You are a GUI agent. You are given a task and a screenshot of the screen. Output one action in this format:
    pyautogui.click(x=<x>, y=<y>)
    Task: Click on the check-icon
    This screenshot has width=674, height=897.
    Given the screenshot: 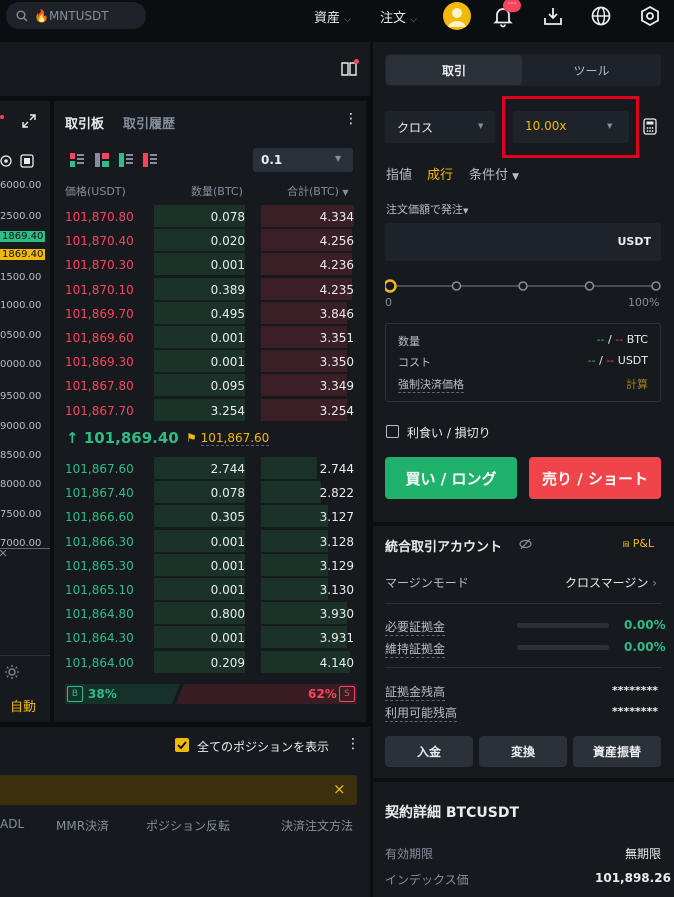 What is the action you would take?
    pyautogui.click(x=182, y=745)
    